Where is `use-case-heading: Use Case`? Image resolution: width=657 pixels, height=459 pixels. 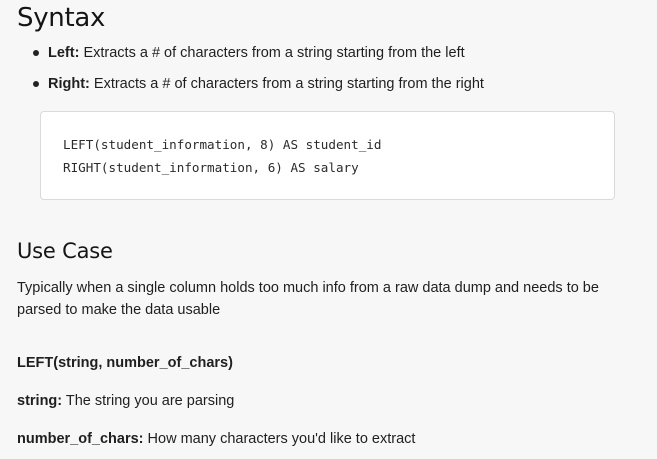 use-case-heading: Use Case is located at coordinates (65, 251).